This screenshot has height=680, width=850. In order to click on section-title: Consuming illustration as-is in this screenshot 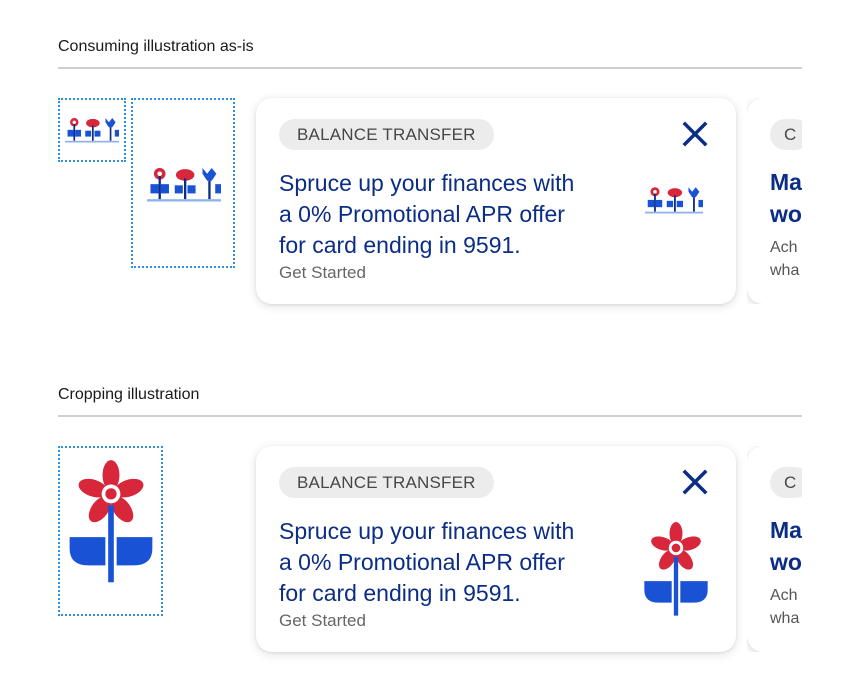, I will do `click(156, 46)`.